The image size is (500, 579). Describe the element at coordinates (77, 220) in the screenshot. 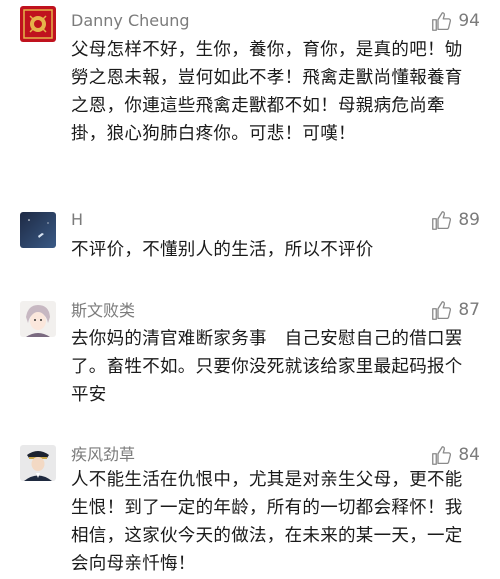

I see `comment-username: H` at that location.